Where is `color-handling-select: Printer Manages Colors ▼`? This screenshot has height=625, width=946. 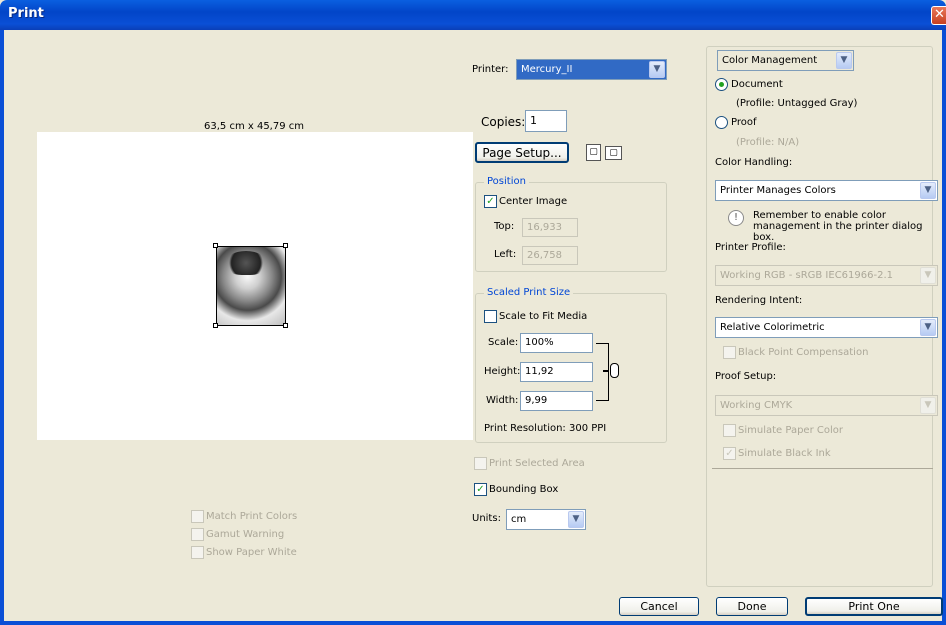
color-handling-select: Printer Manages Colors ▼ is located at coordinates (826, 190).